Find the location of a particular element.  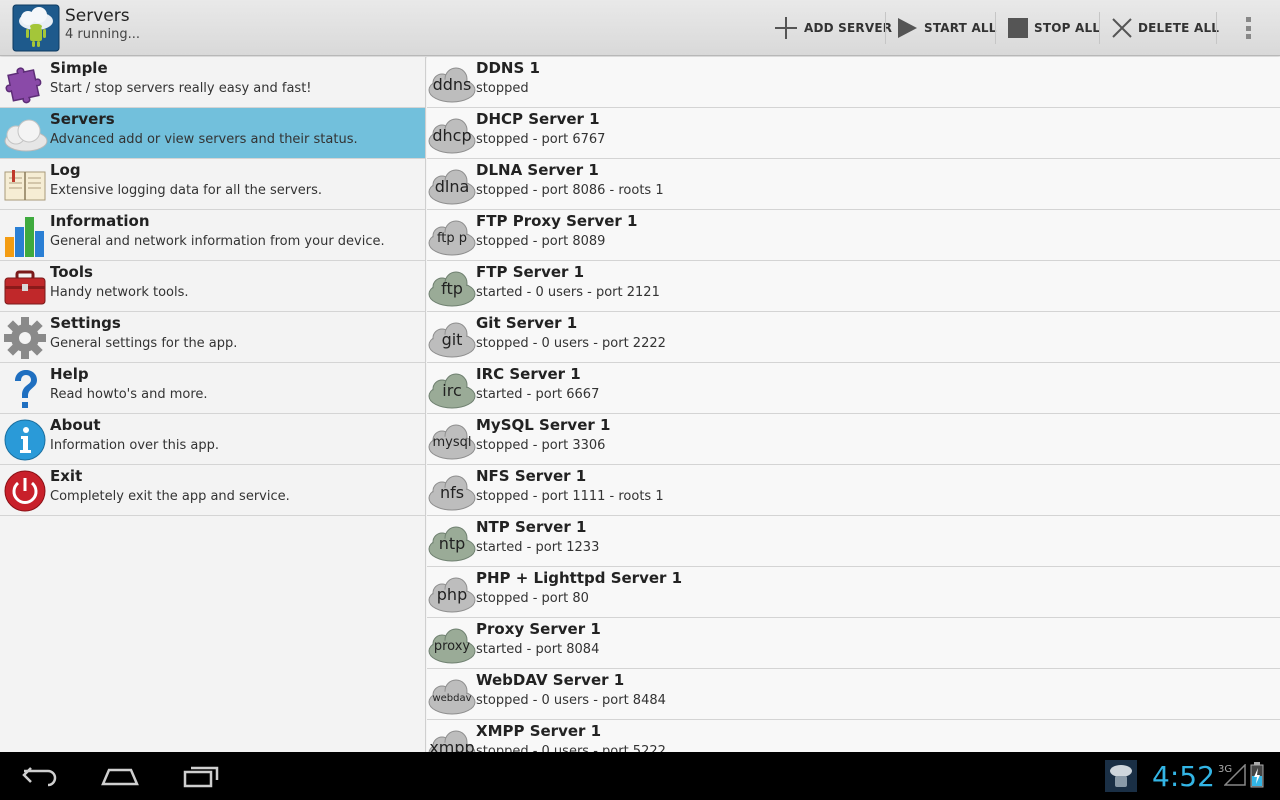

server-status: stopped - port 3306 is located at coordinates (541, 445).